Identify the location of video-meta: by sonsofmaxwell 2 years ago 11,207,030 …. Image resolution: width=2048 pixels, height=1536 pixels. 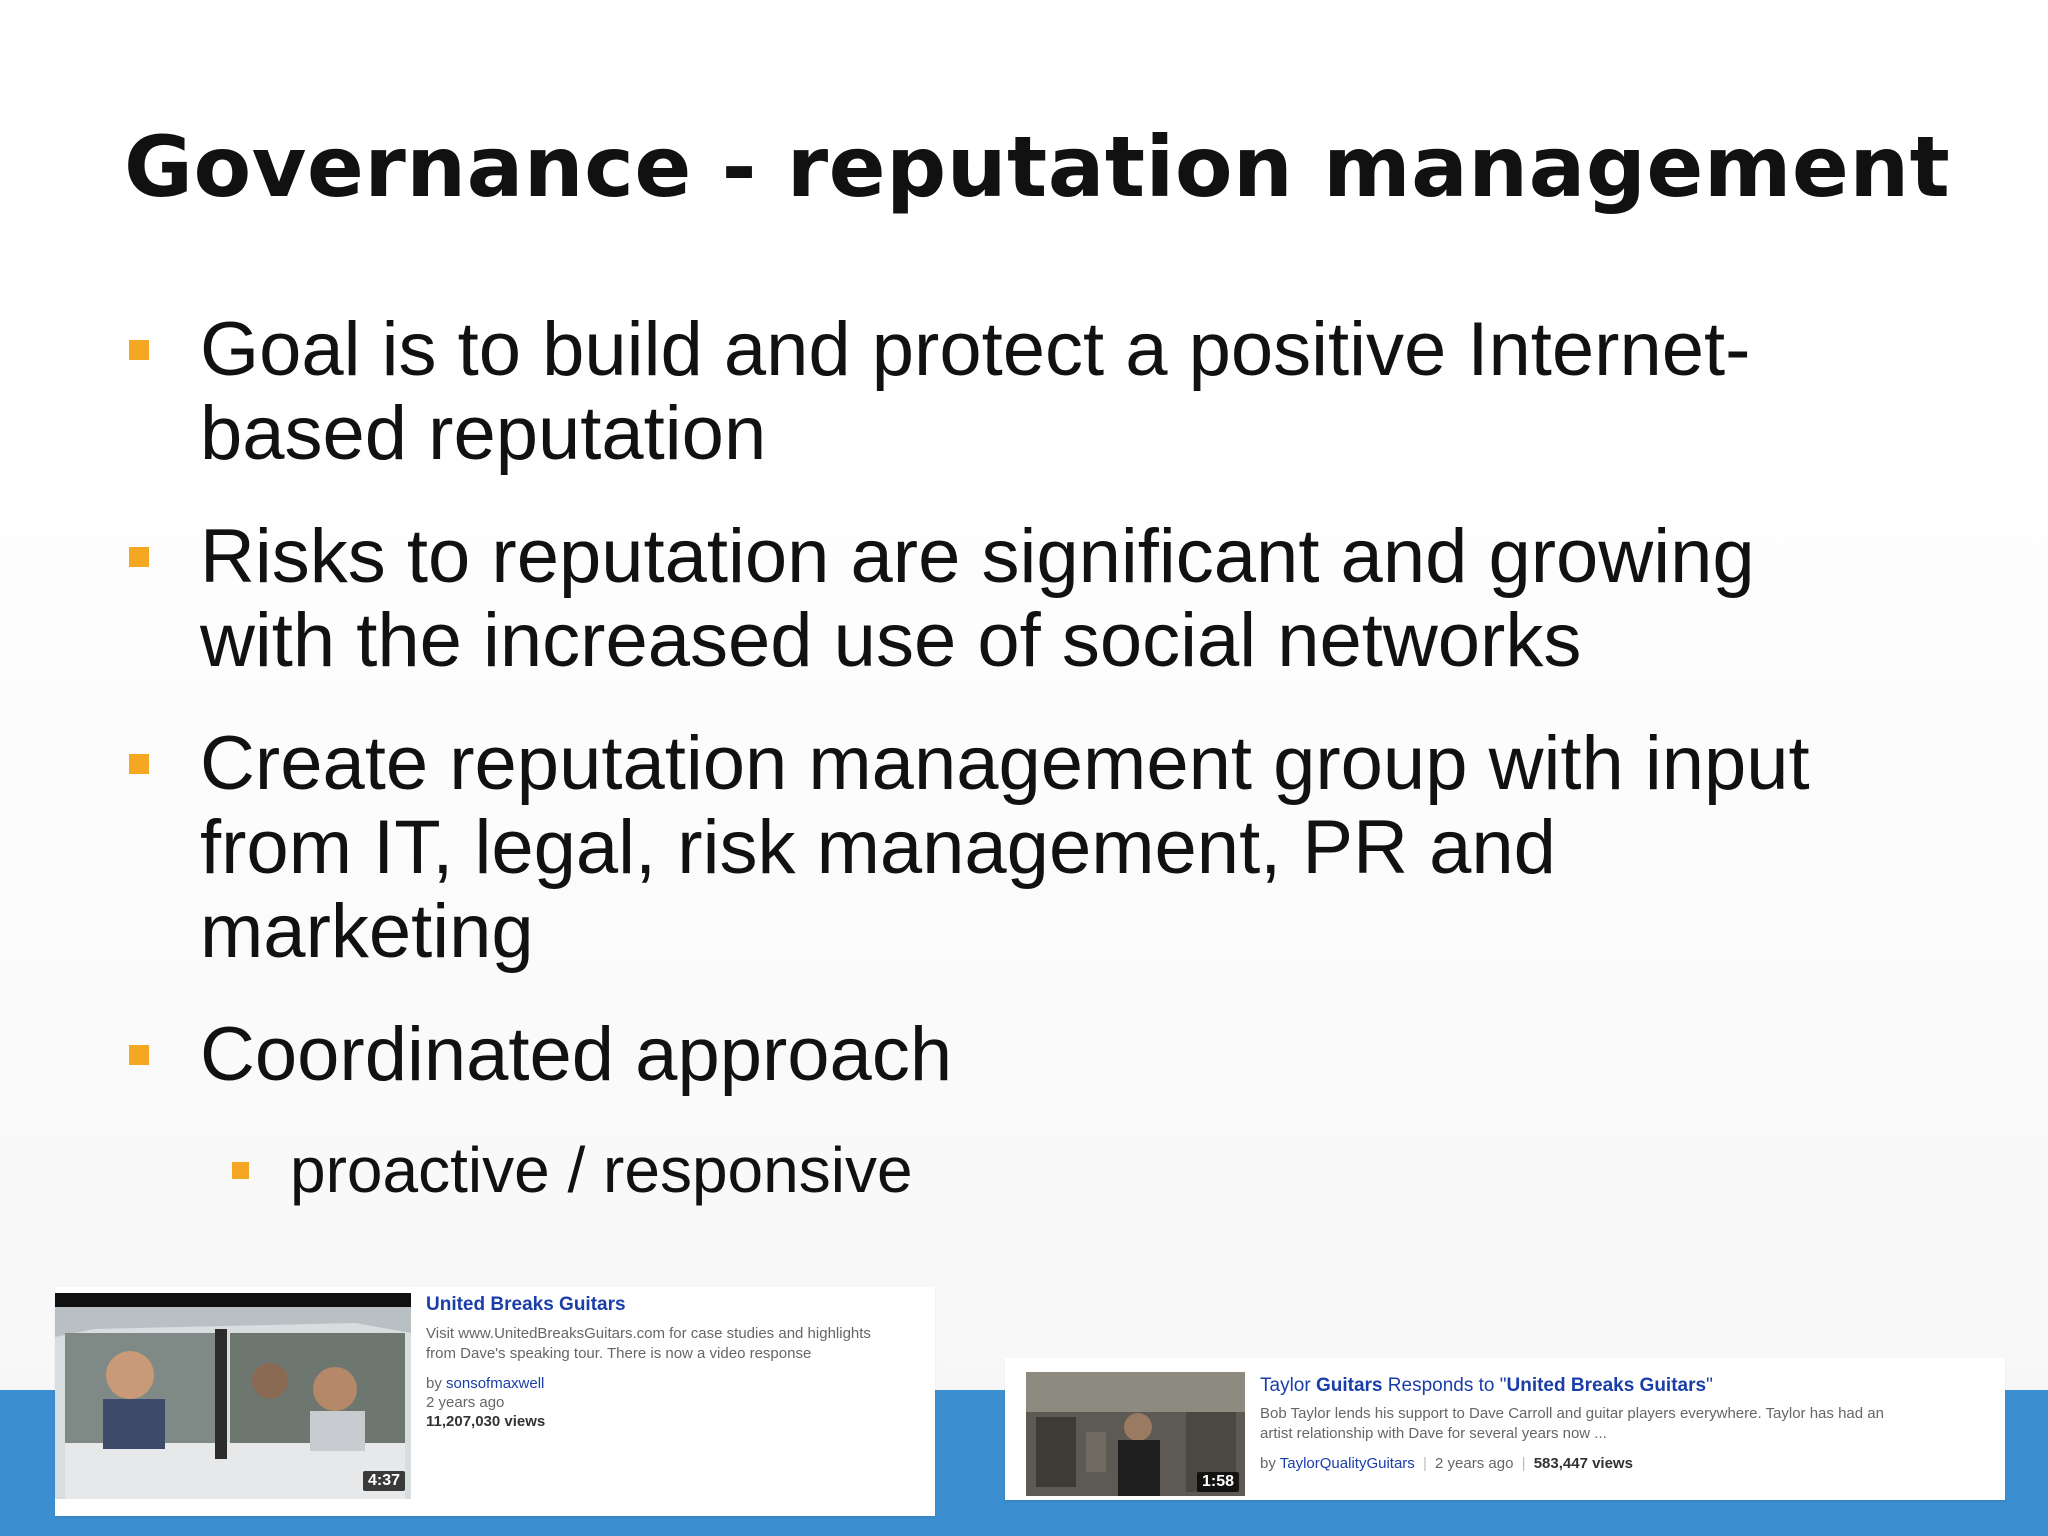
(485, 1402).